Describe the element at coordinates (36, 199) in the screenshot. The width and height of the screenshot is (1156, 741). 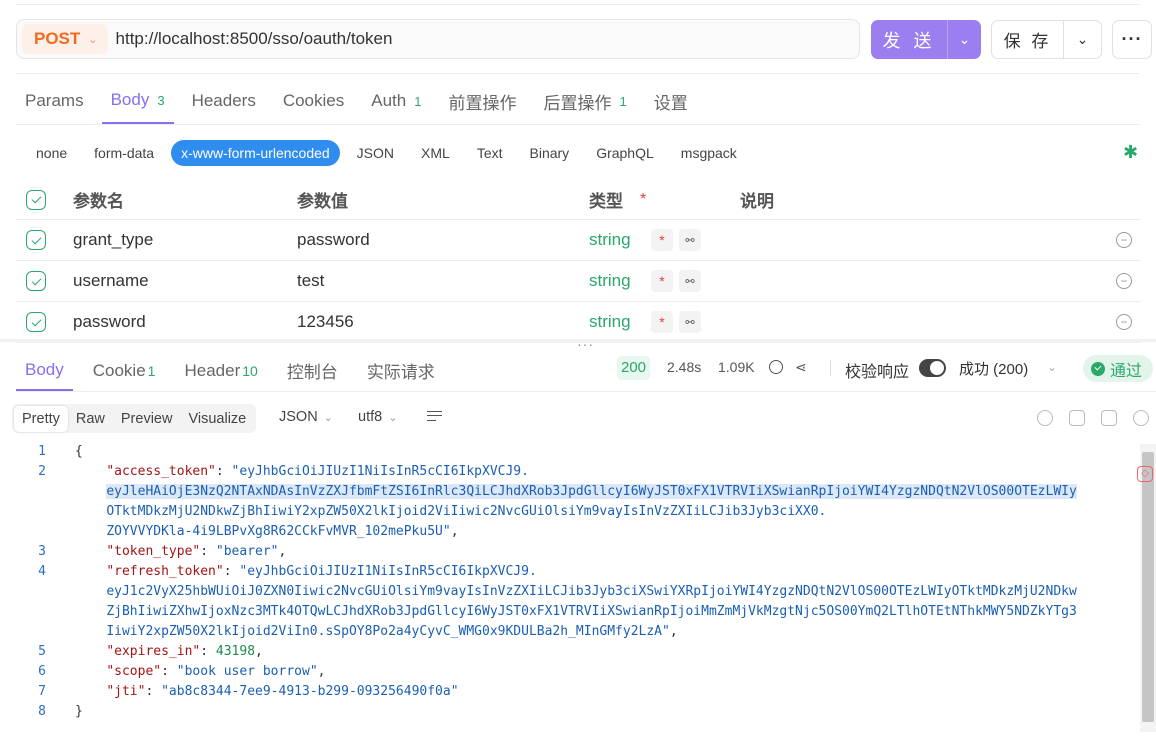
I see `select-all-checkbox` at that location.